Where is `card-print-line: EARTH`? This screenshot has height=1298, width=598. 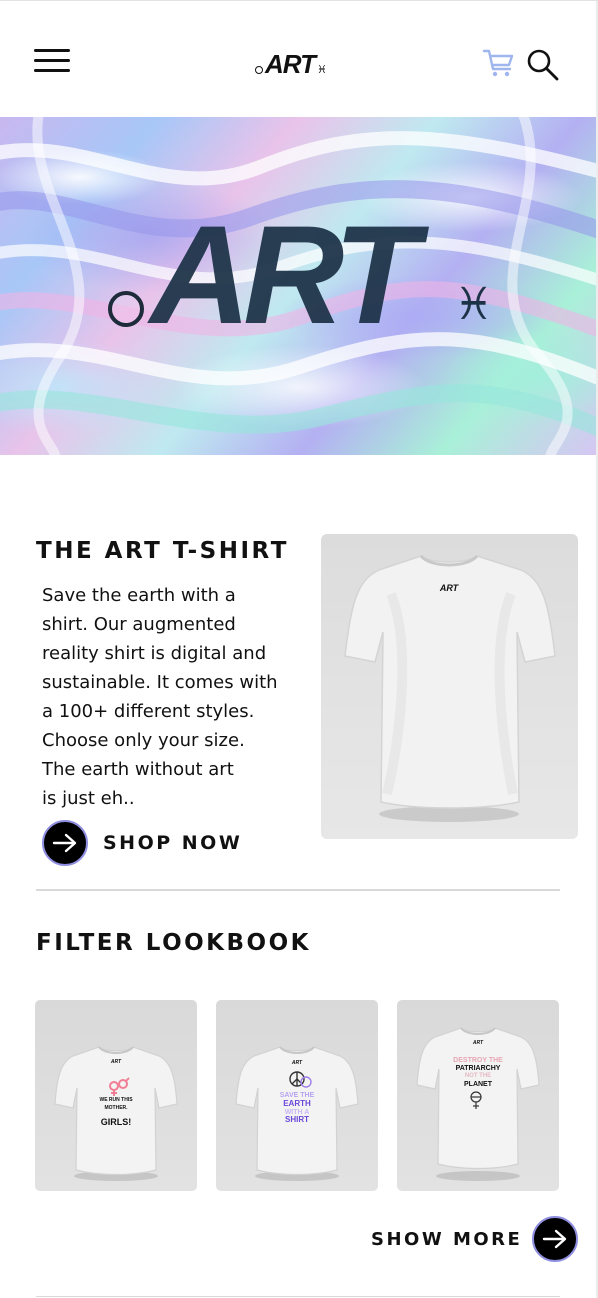 card-print-line: EARTH is located at coordinates (297, 1103).